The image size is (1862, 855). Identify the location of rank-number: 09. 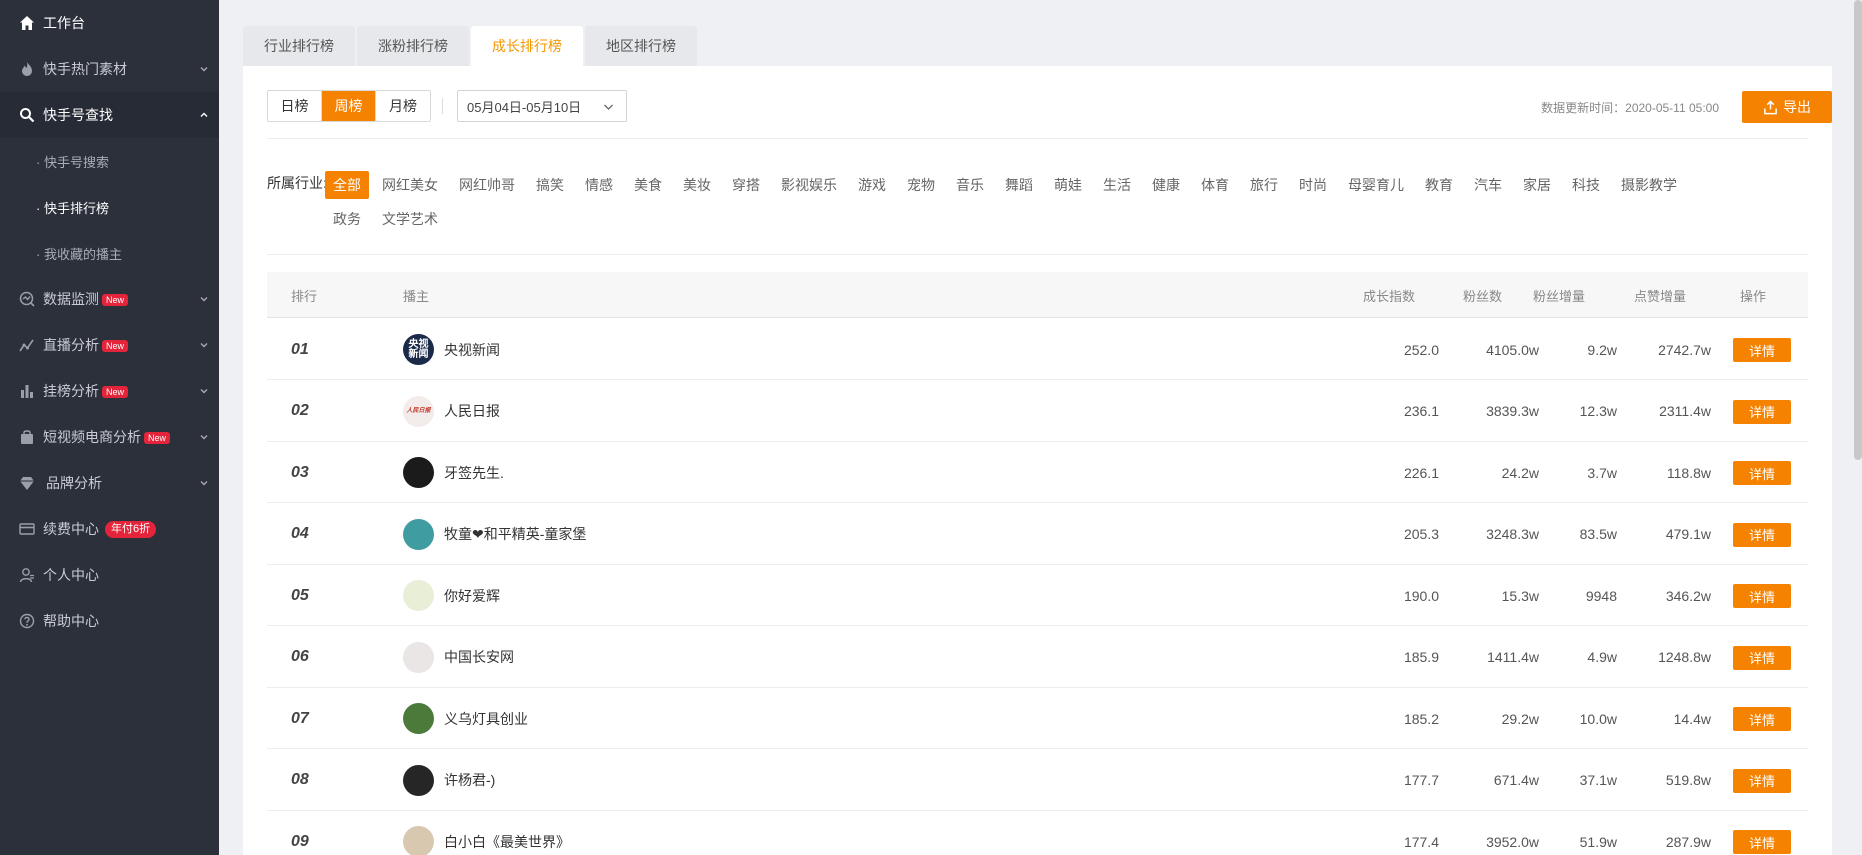
(300, 841).